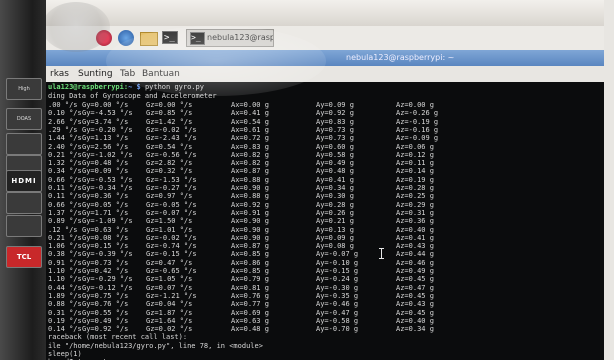 The width and height of the screenshot is (614, 360). Describe the element at coordinates (337, 329) in the screenshot. I see `sensor-cell: Ay=-0.70 g` at that location.